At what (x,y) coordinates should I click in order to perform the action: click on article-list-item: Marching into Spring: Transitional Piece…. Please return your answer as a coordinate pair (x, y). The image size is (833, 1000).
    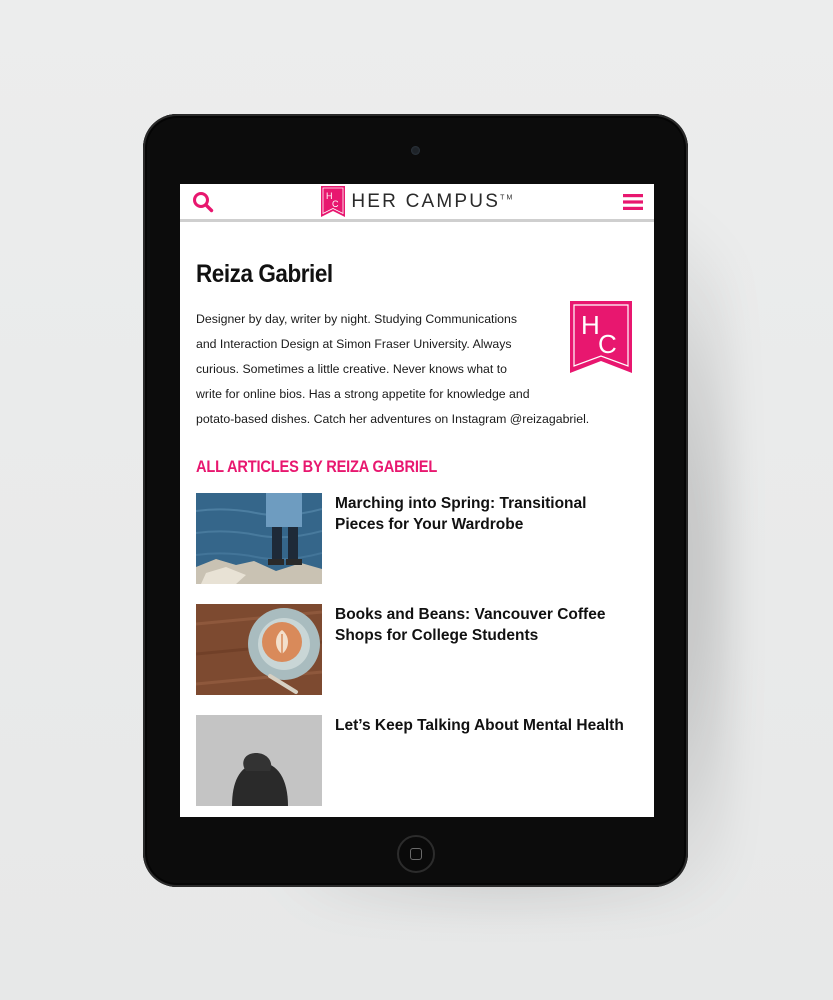
    Looking at the image, I should click on (417, 538).